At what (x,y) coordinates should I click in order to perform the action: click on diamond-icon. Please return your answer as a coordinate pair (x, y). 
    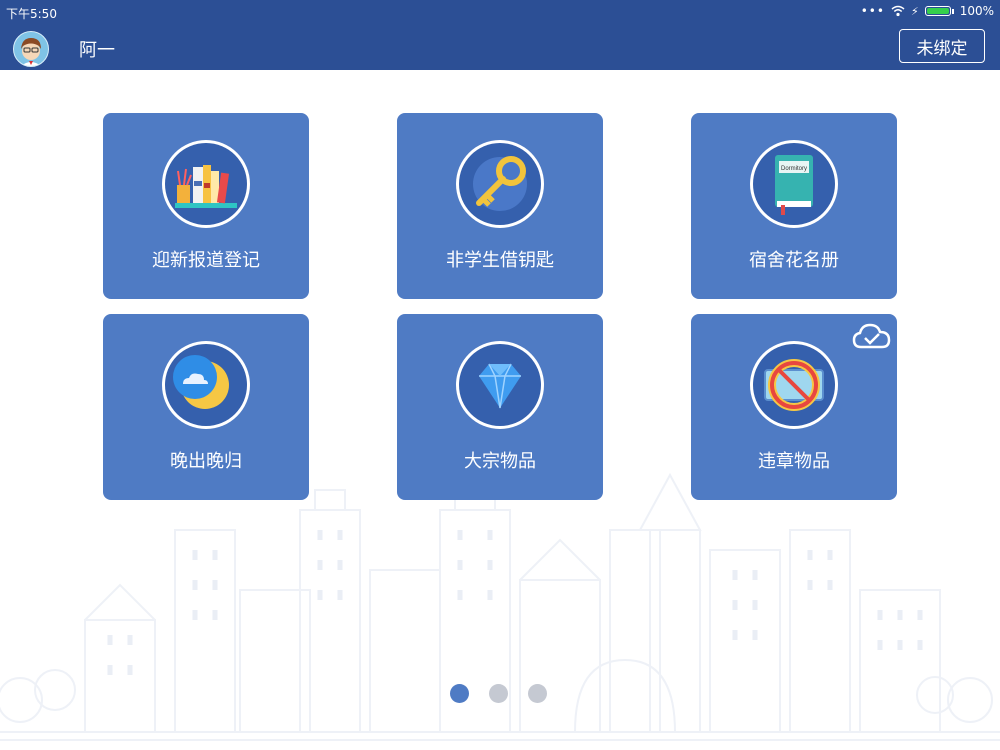
    Looking at the image, I should click on (500, 386).